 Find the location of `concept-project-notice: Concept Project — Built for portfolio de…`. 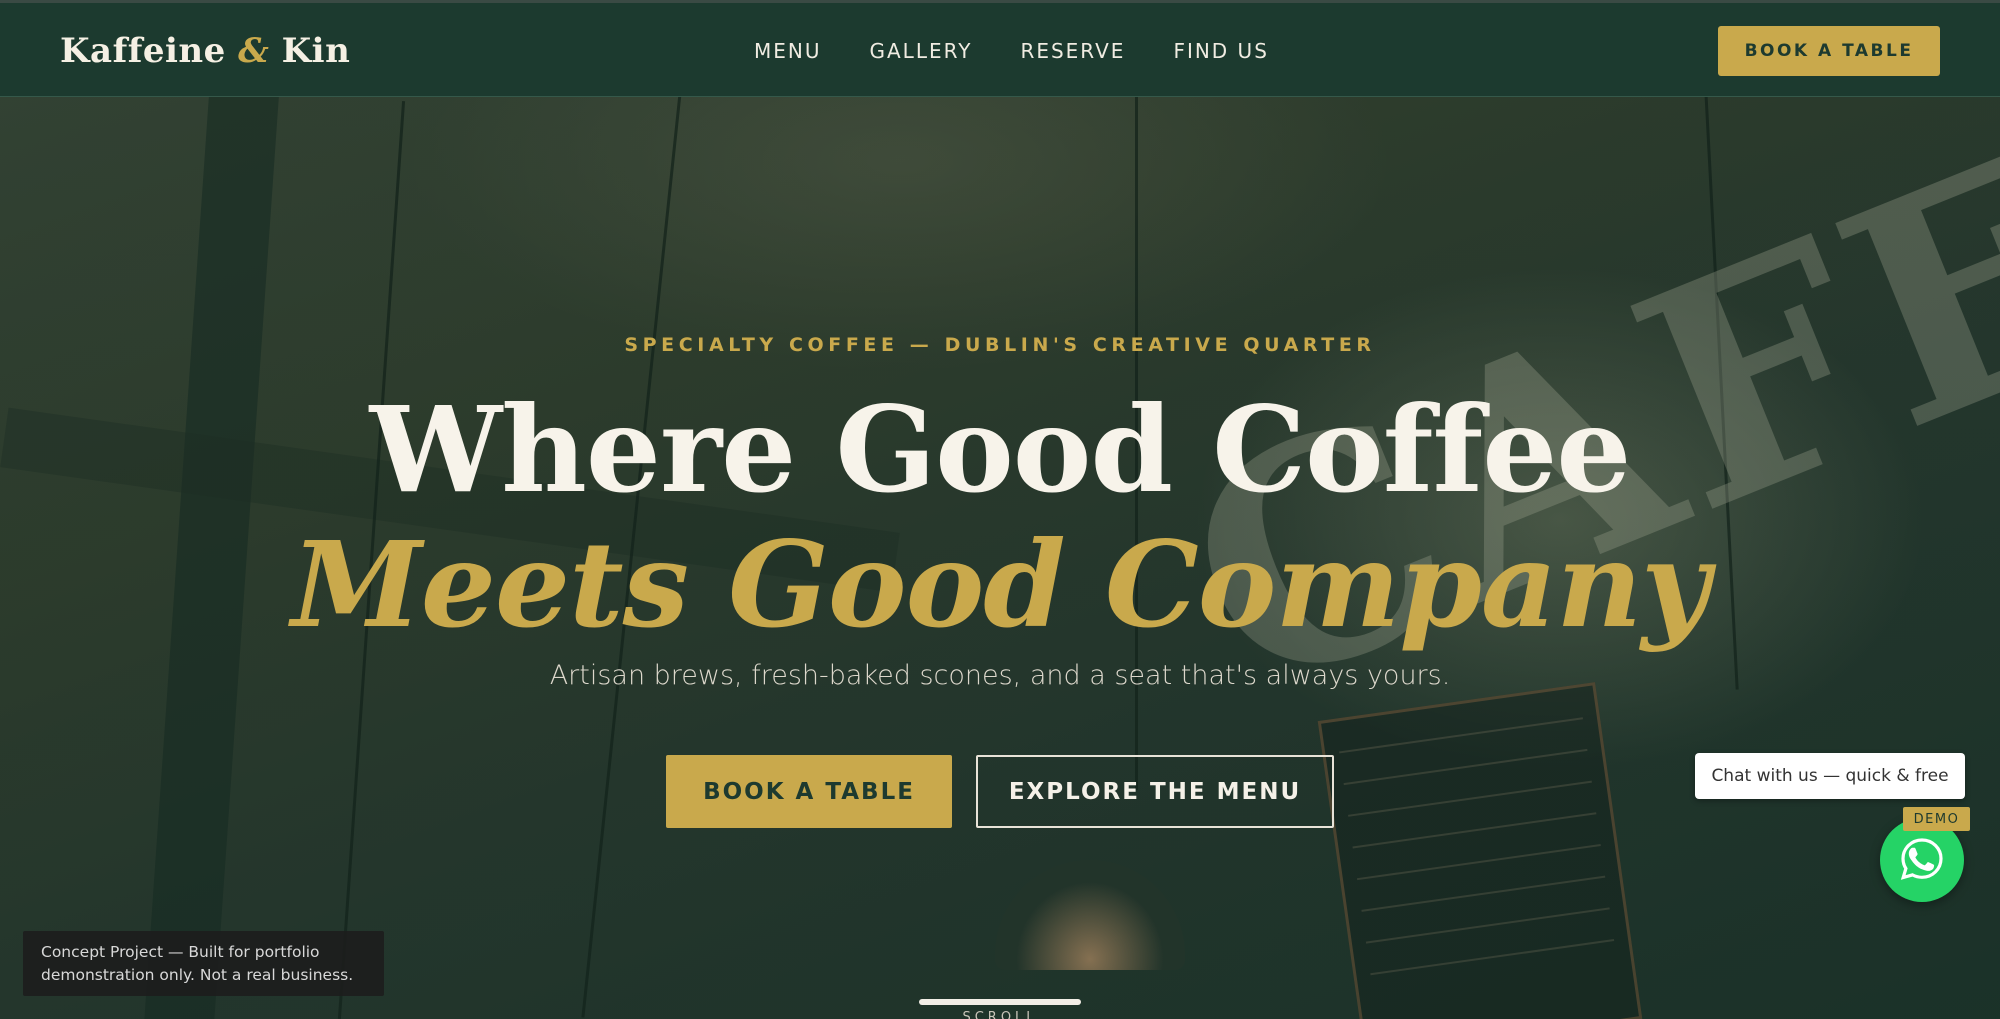

concept-project-notice: Concept Project — Built for portfolio de… is located at coordinates (203, 963).